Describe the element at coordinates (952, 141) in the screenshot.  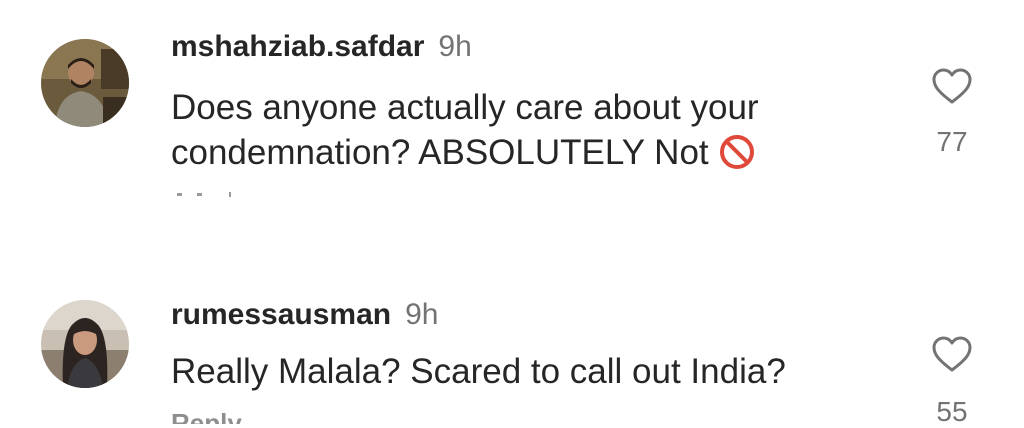
I see `like-count: 77` at that location.